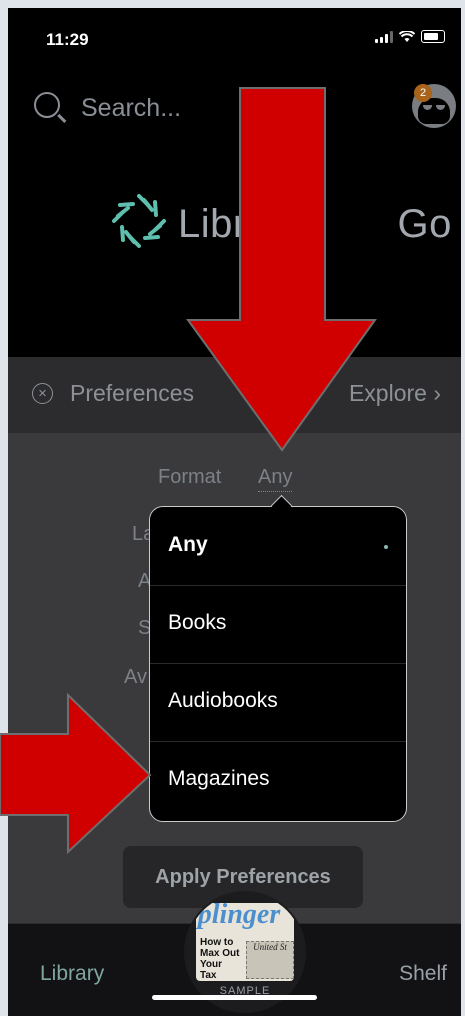 Image resolution: width=465 pixels, height=1016 pixels. Describe the element at coordinates (387, 393) in the screenshot. I see `explore-label: Explore` at that location.